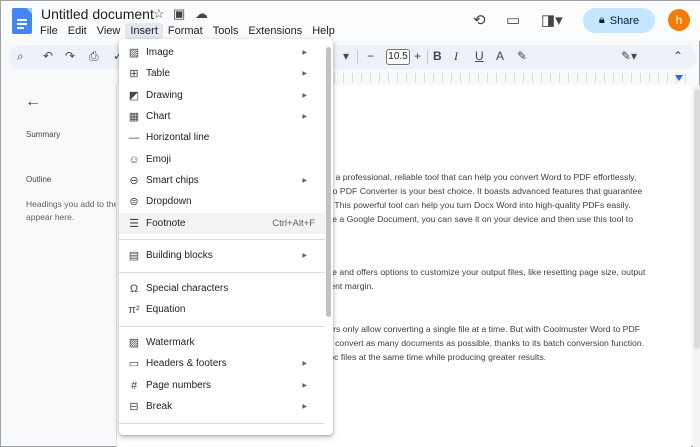 The width and height of the screenshot is (700, 447). What do you see at coordinates (77, 31) in the screenshot?
I see `menu-edit: Edit` at bounding box center [77, 31].